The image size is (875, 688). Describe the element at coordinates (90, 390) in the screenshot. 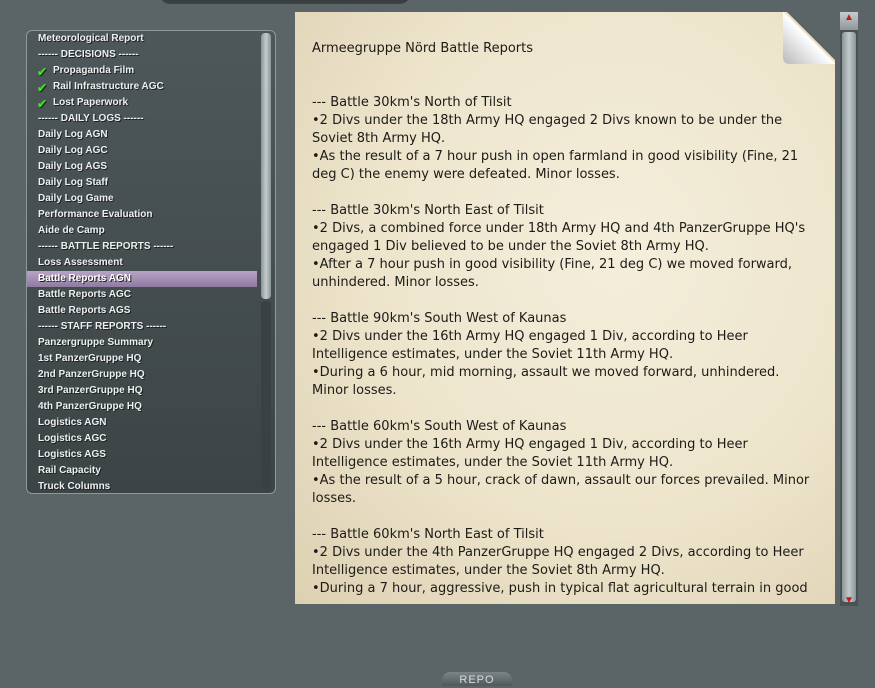

I see `menu-item-label: 3rd PanzerGruppe HQ` at that location.